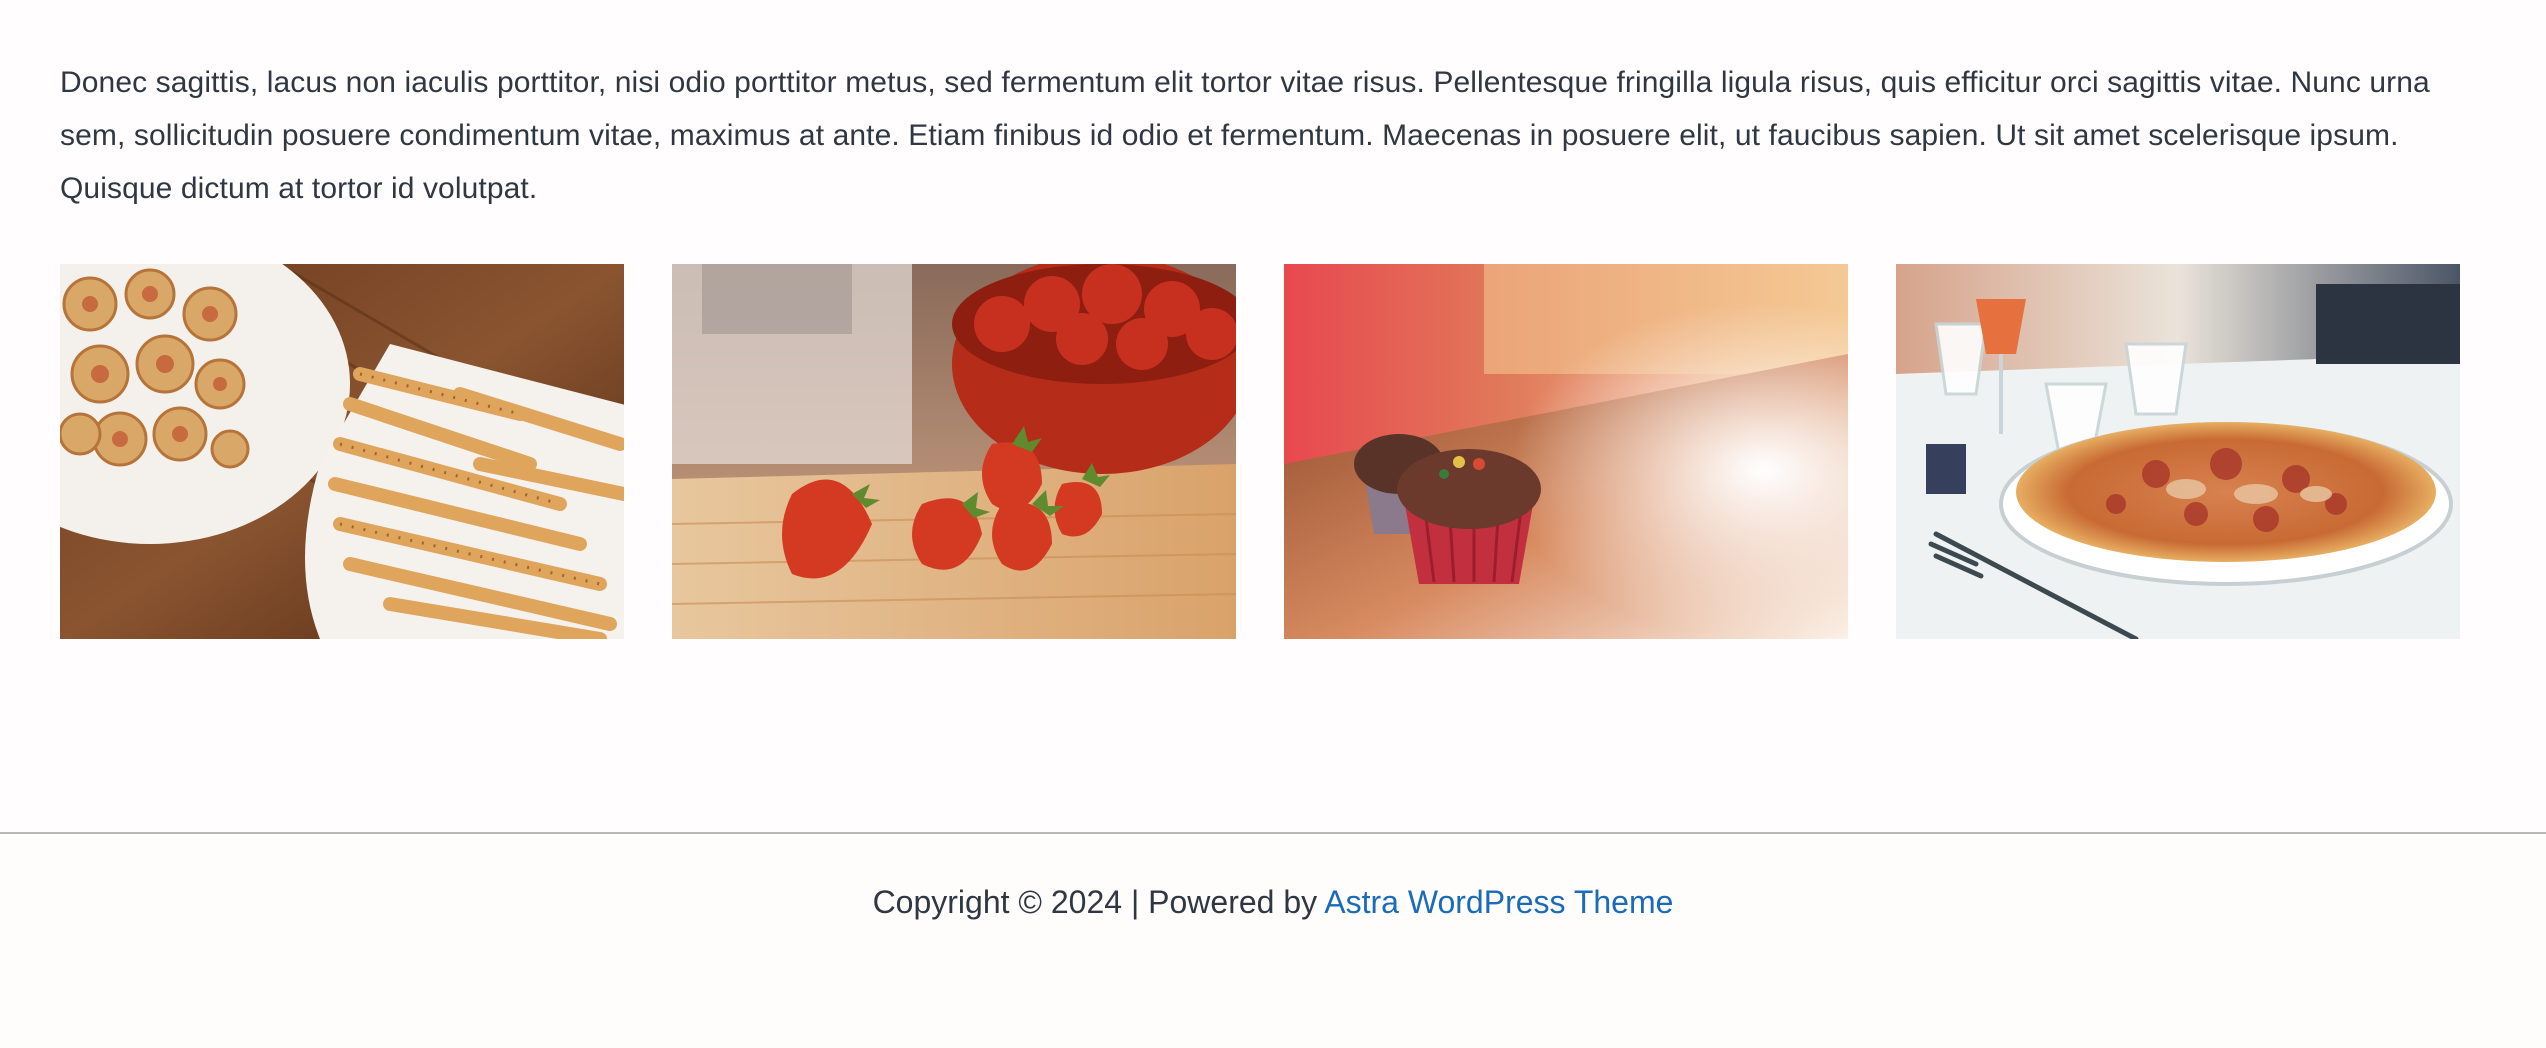 The height and width of the screenshot is (1048, 2546). I want to click on pastries-image, so click(342, 451).